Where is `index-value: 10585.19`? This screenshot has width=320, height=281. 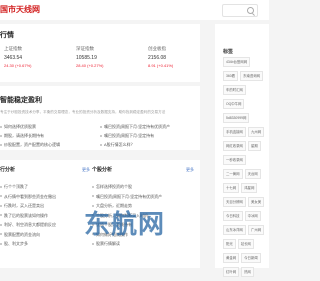
index-value: 10585.19 is located at coordinates (86, 58).